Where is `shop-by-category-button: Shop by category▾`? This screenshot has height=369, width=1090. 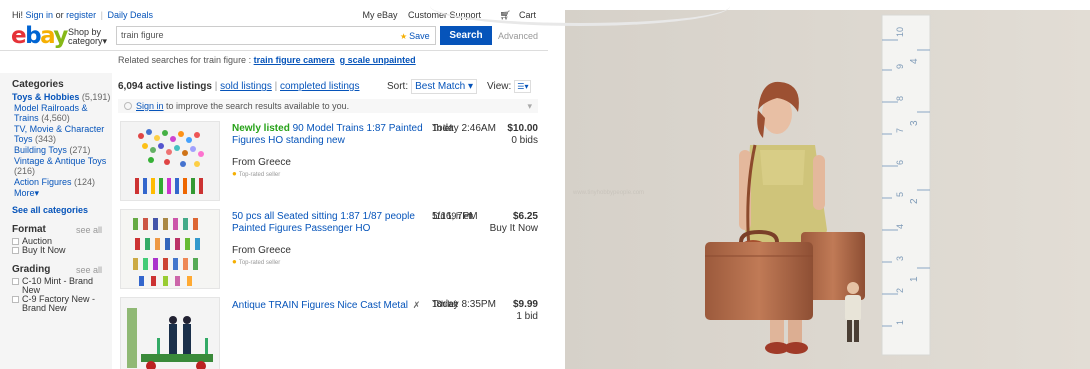
shop-by-category-button: Shop by category▾ is located at coordinates (87, 37).